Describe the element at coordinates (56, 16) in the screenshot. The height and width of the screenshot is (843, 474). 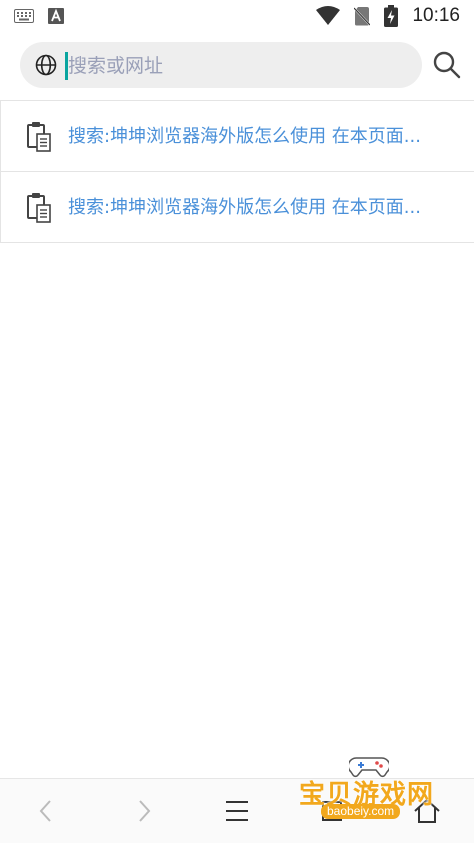
I see `a-badge-icon` at that location.